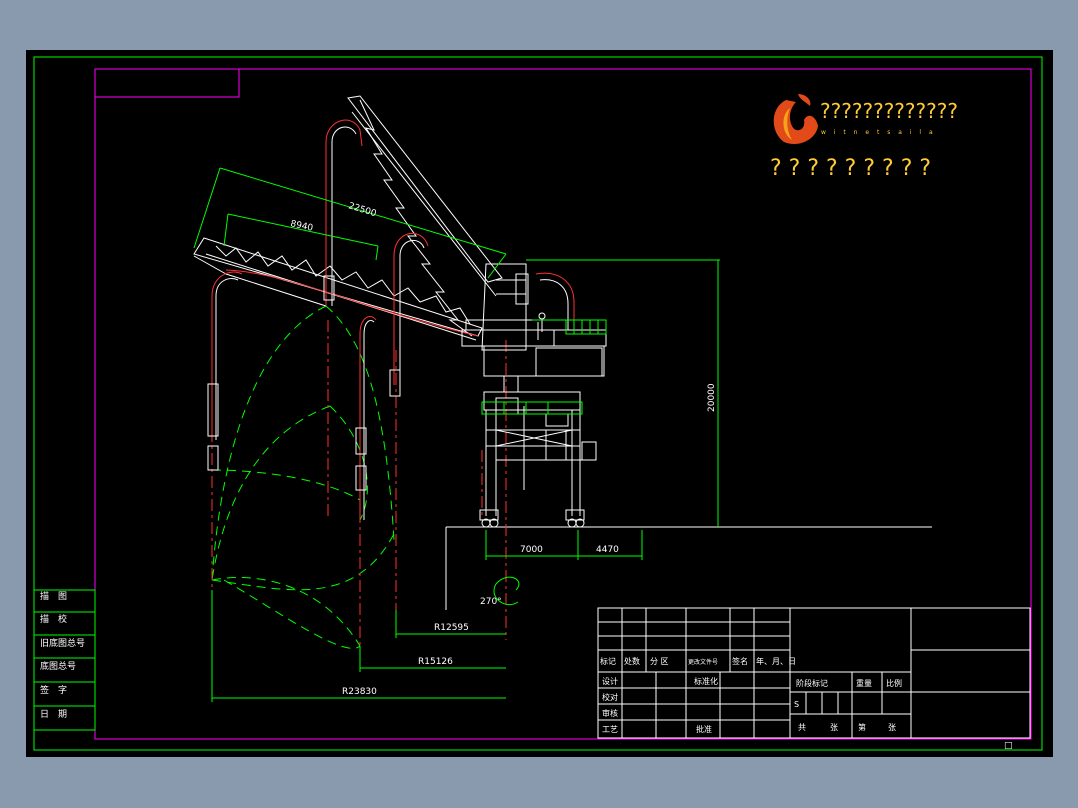 Image resolution: width=1078 pixels, height=808 pixels. I want to click on left-stamp-table: 描 图 描 校 旧底图总号 底图总号 签 字 日 期, so click(64, 660).